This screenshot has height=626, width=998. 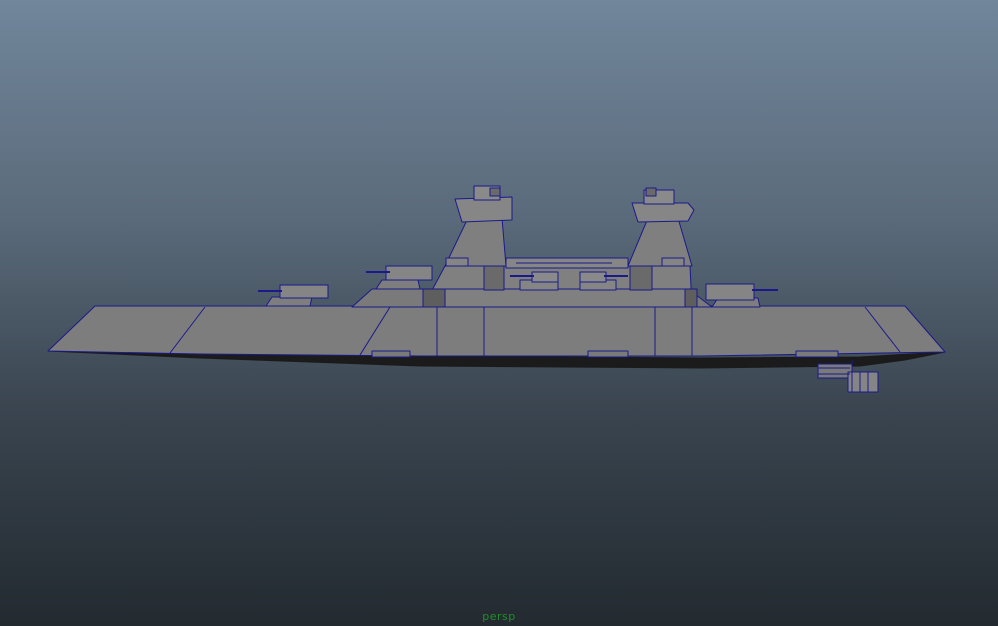 I want to click on turret-fore, so click(x=741, y=295).